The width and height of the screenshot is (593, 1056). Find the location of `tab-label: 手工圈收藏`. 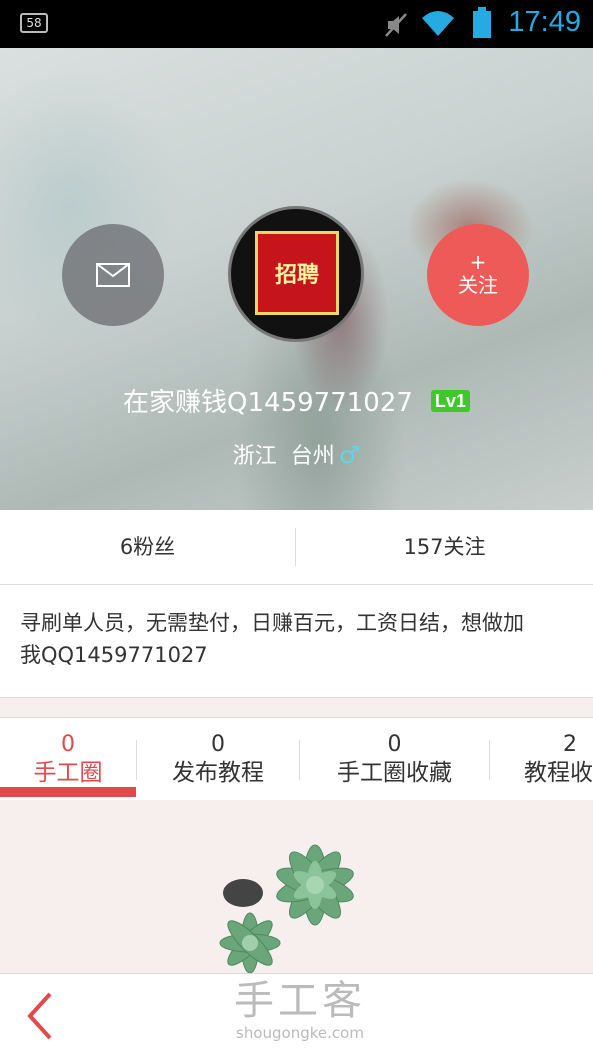

tab-label: 手工圈收藏 is located at coordinates (394, 773).